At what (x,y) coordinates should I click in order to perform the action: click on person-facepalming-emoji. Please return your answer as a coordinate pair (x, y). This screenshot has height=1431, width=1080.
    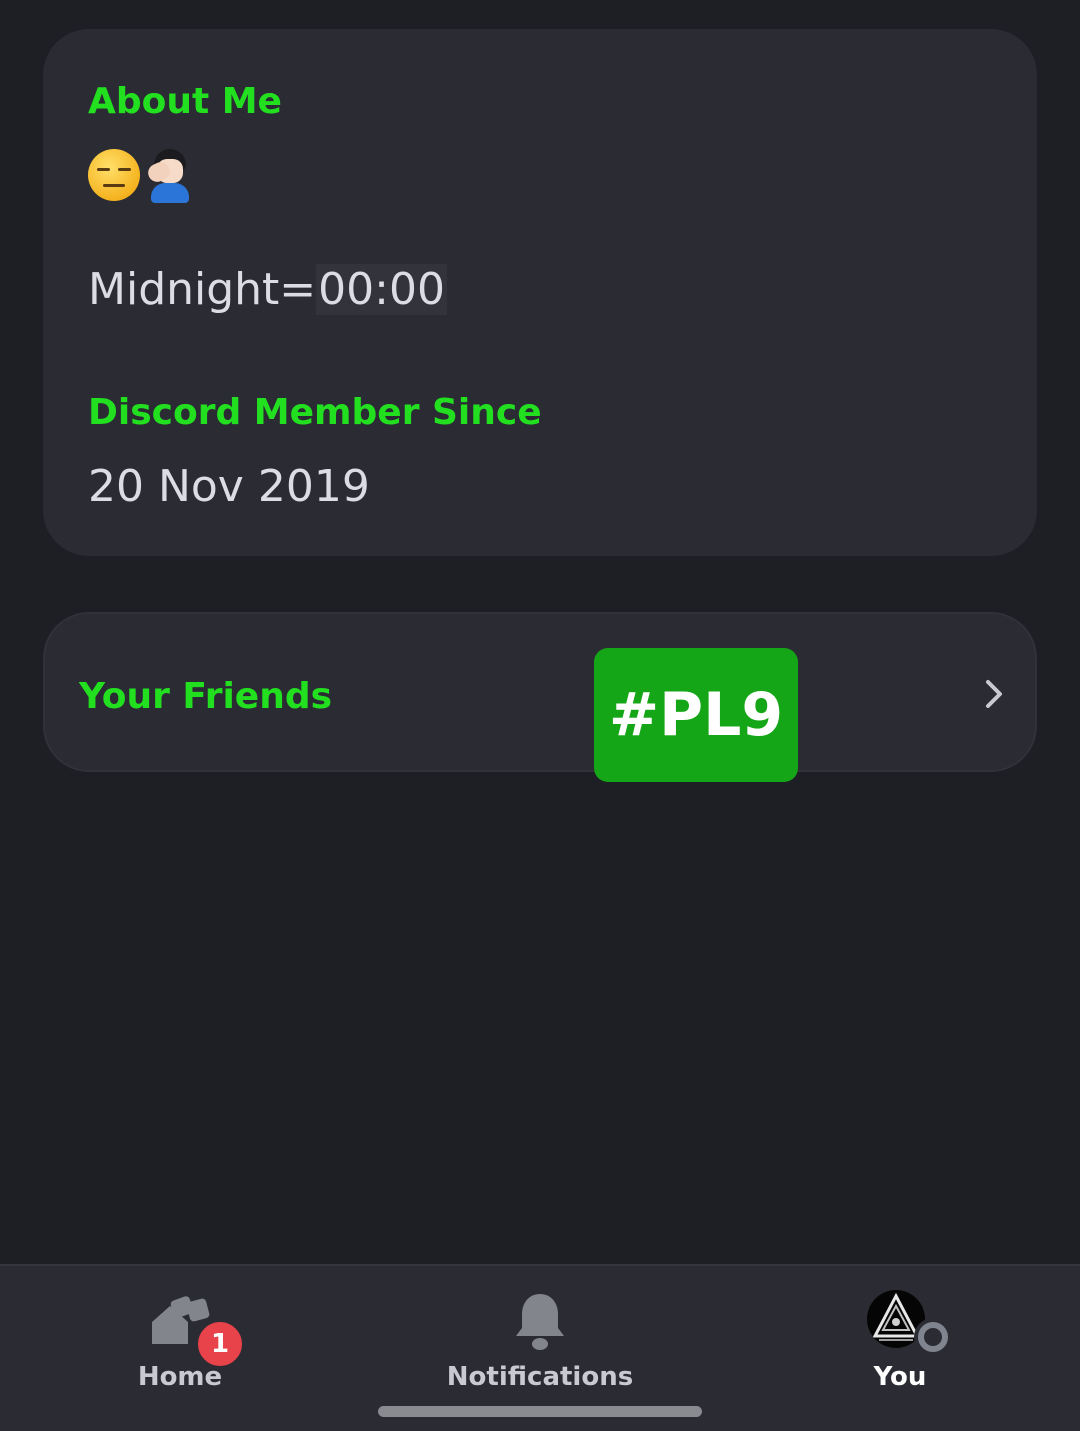
    Looking at the image, I should click on (168, 177).